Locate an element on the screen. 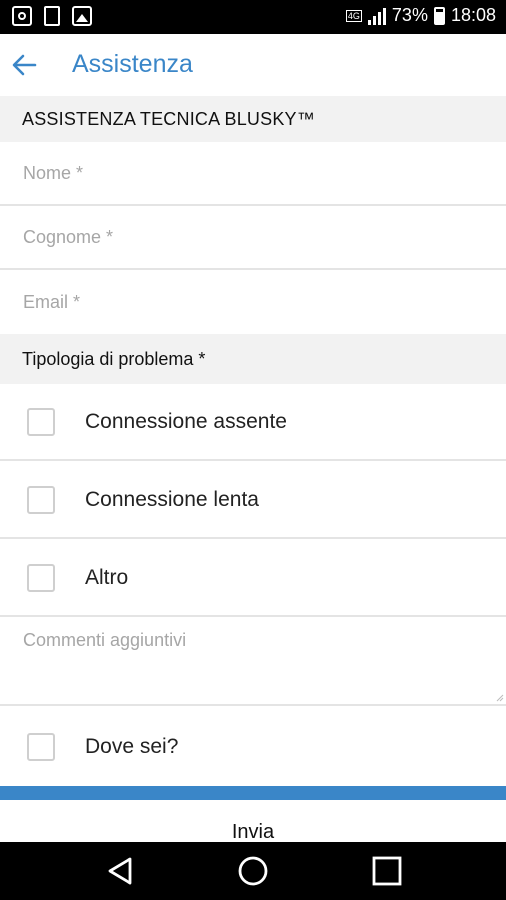 Image resolution: width=506 pixels, height=900 pixels. option-altro: Altro is located at coordinates (253, 578).